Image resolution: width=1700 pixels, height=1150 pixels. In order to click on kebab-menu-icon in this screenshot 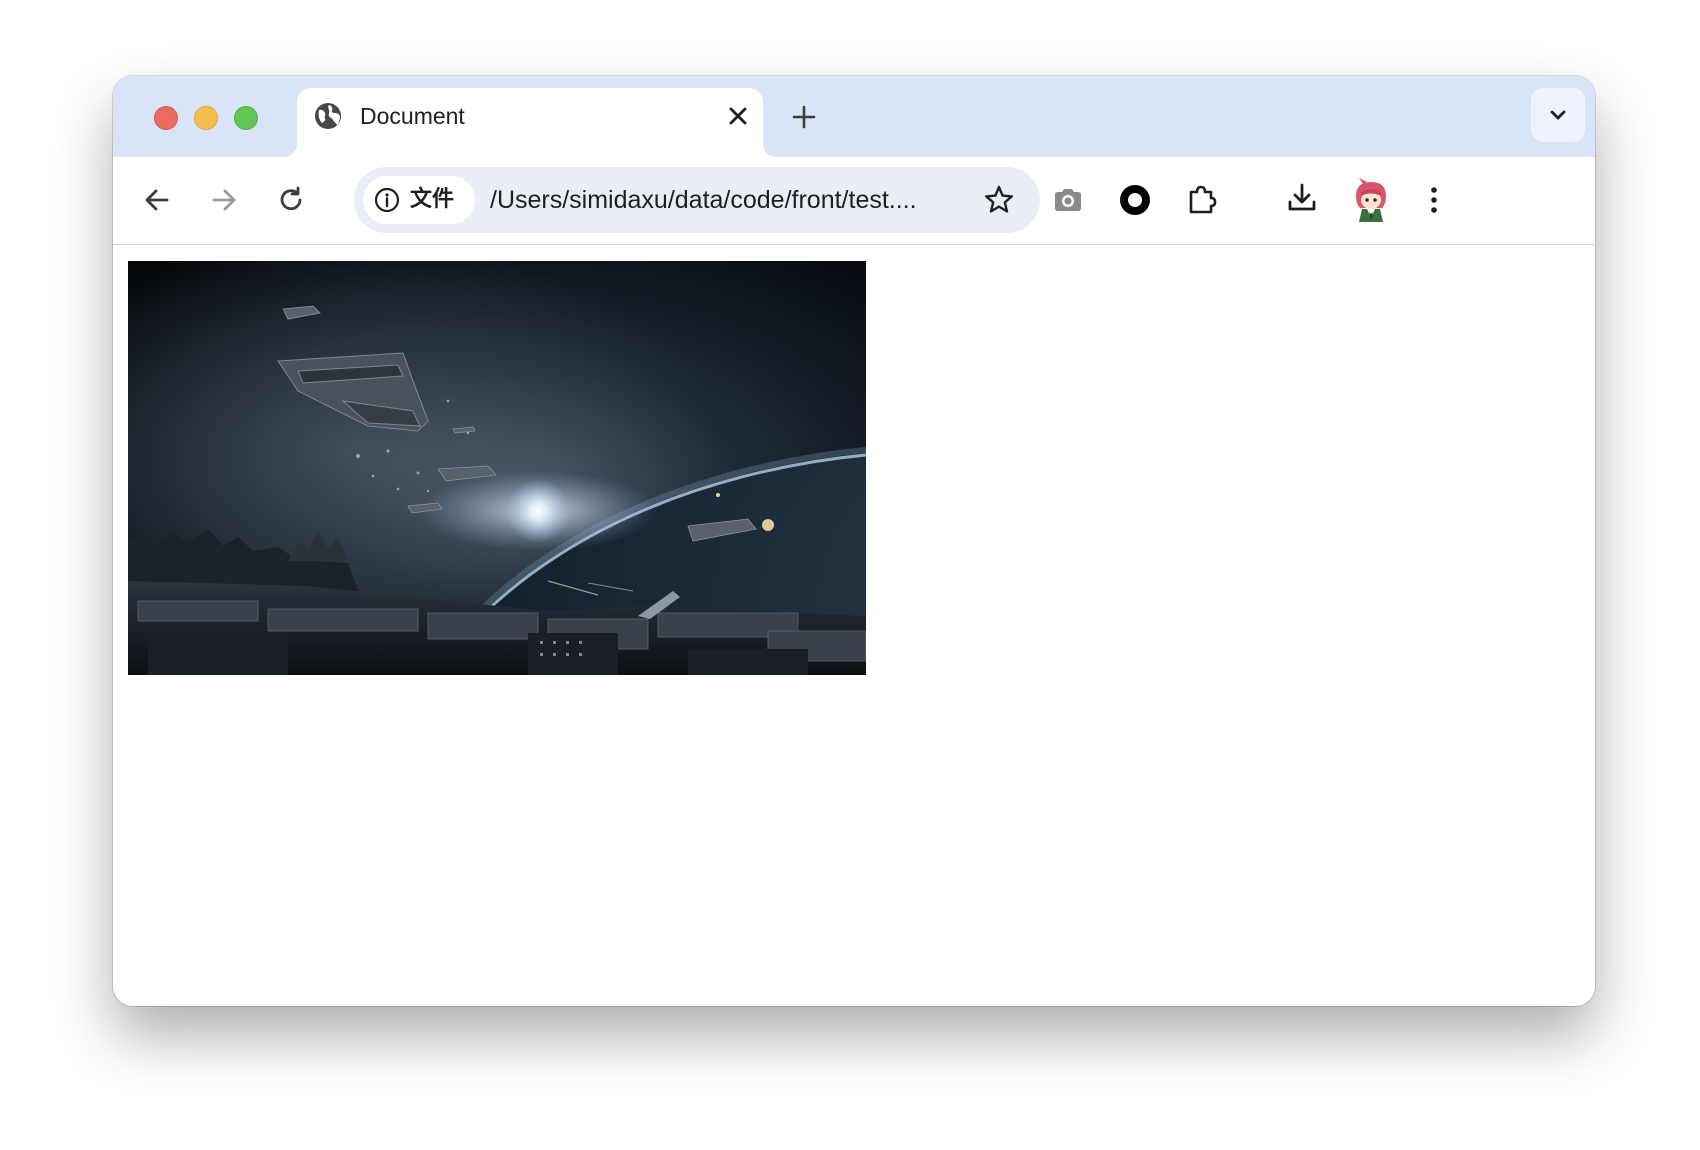, I will do `click(1434, 200)`.